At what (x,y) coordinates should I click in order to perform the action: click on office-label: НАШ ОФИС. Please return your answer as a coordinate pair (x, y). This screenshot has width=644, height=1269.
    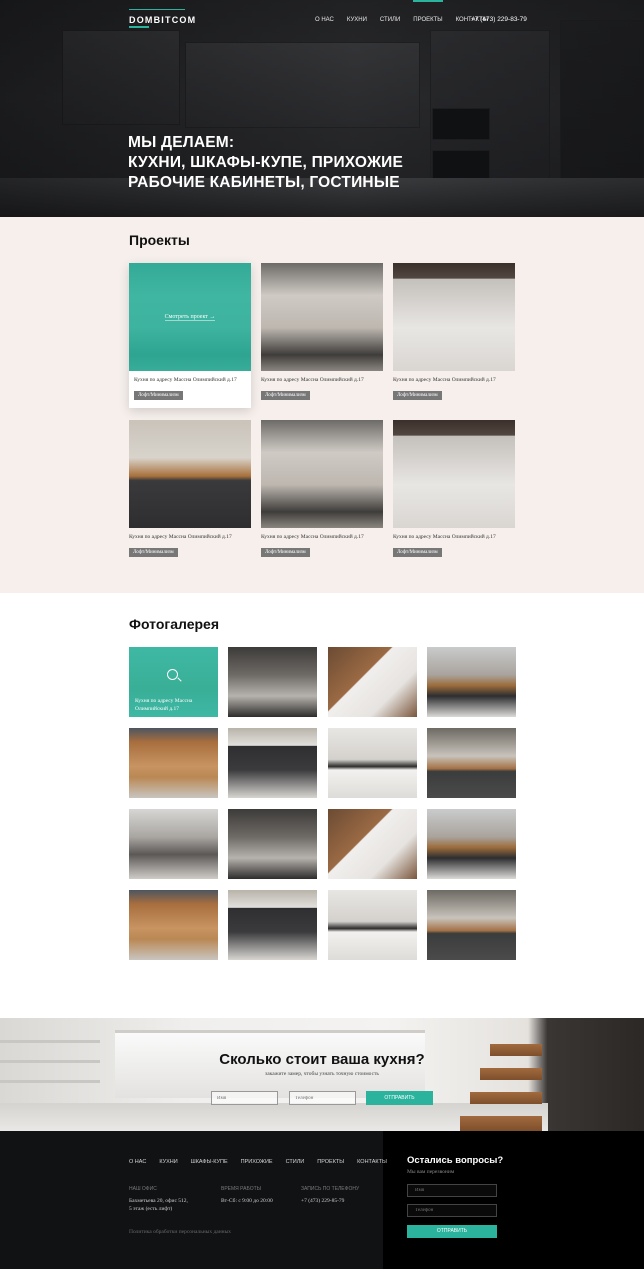
    Looking at the image, I should click on (143, 1189).